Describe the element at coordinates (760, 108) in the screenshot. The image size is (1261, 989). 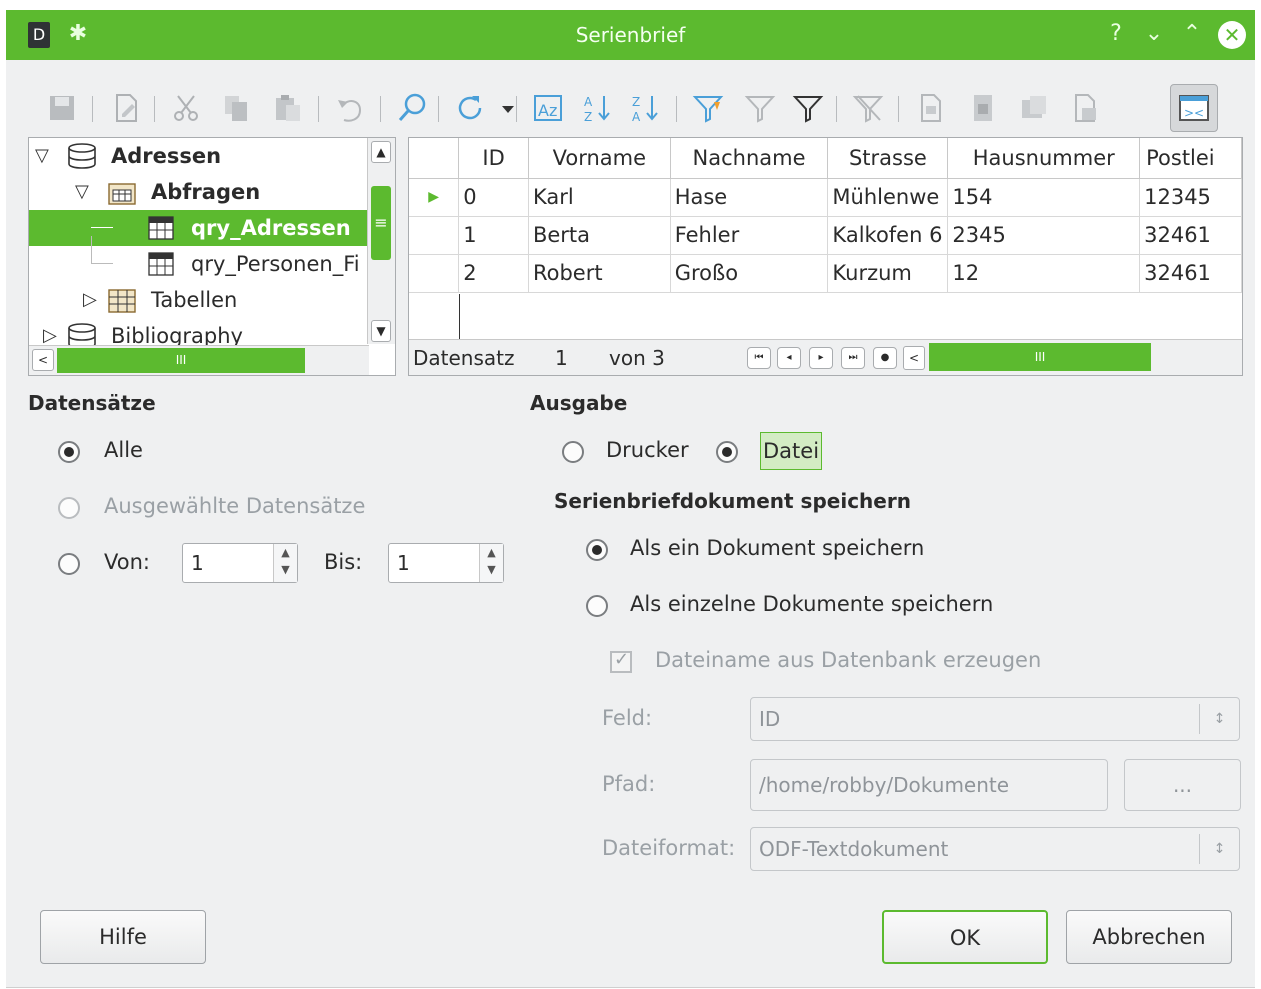
I see `standard-filter-icon` at that location.